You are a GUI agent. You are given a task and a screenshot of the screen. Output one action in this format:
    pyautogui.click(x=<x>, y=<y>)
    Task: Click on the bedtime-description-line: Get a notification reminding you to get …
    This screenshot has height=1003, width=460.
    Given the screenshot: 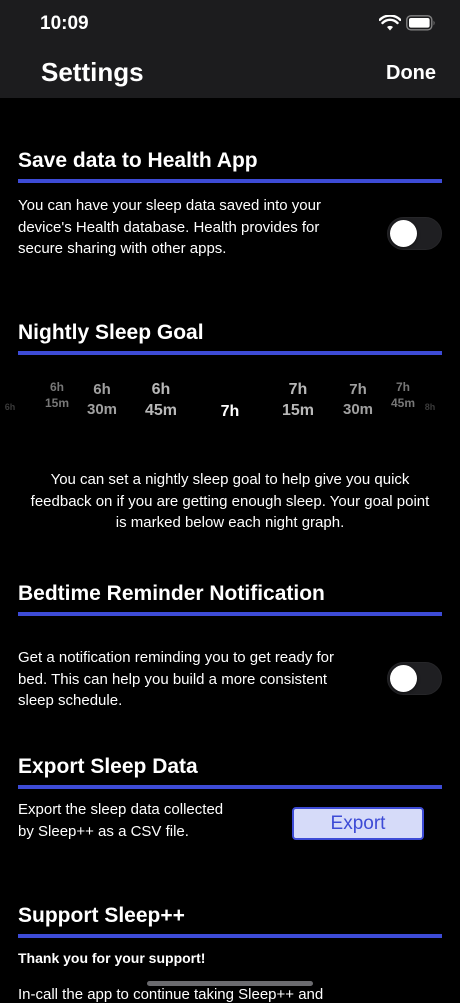 What is the action you would take?
    pyautogui.click(x=176, y=657)
    